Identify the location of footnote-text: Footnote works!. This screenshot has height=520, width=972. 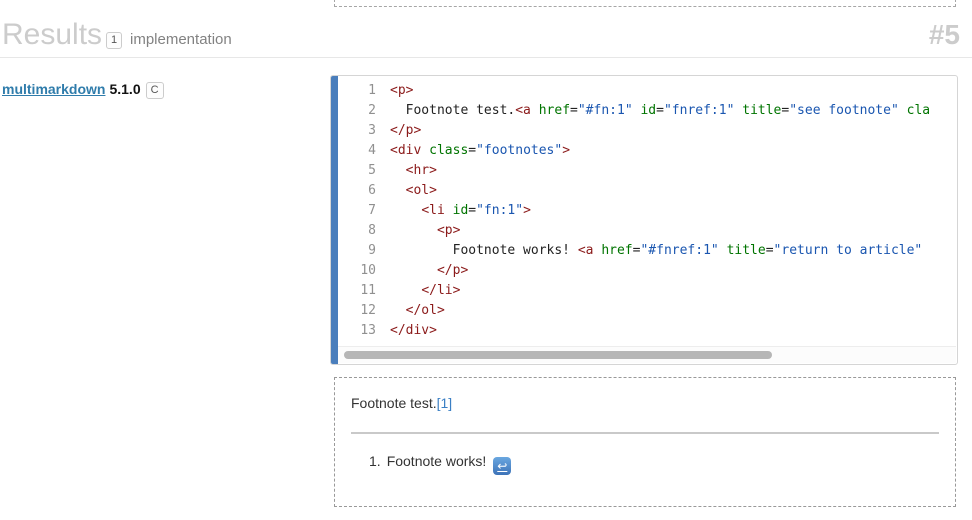
(436, 461).